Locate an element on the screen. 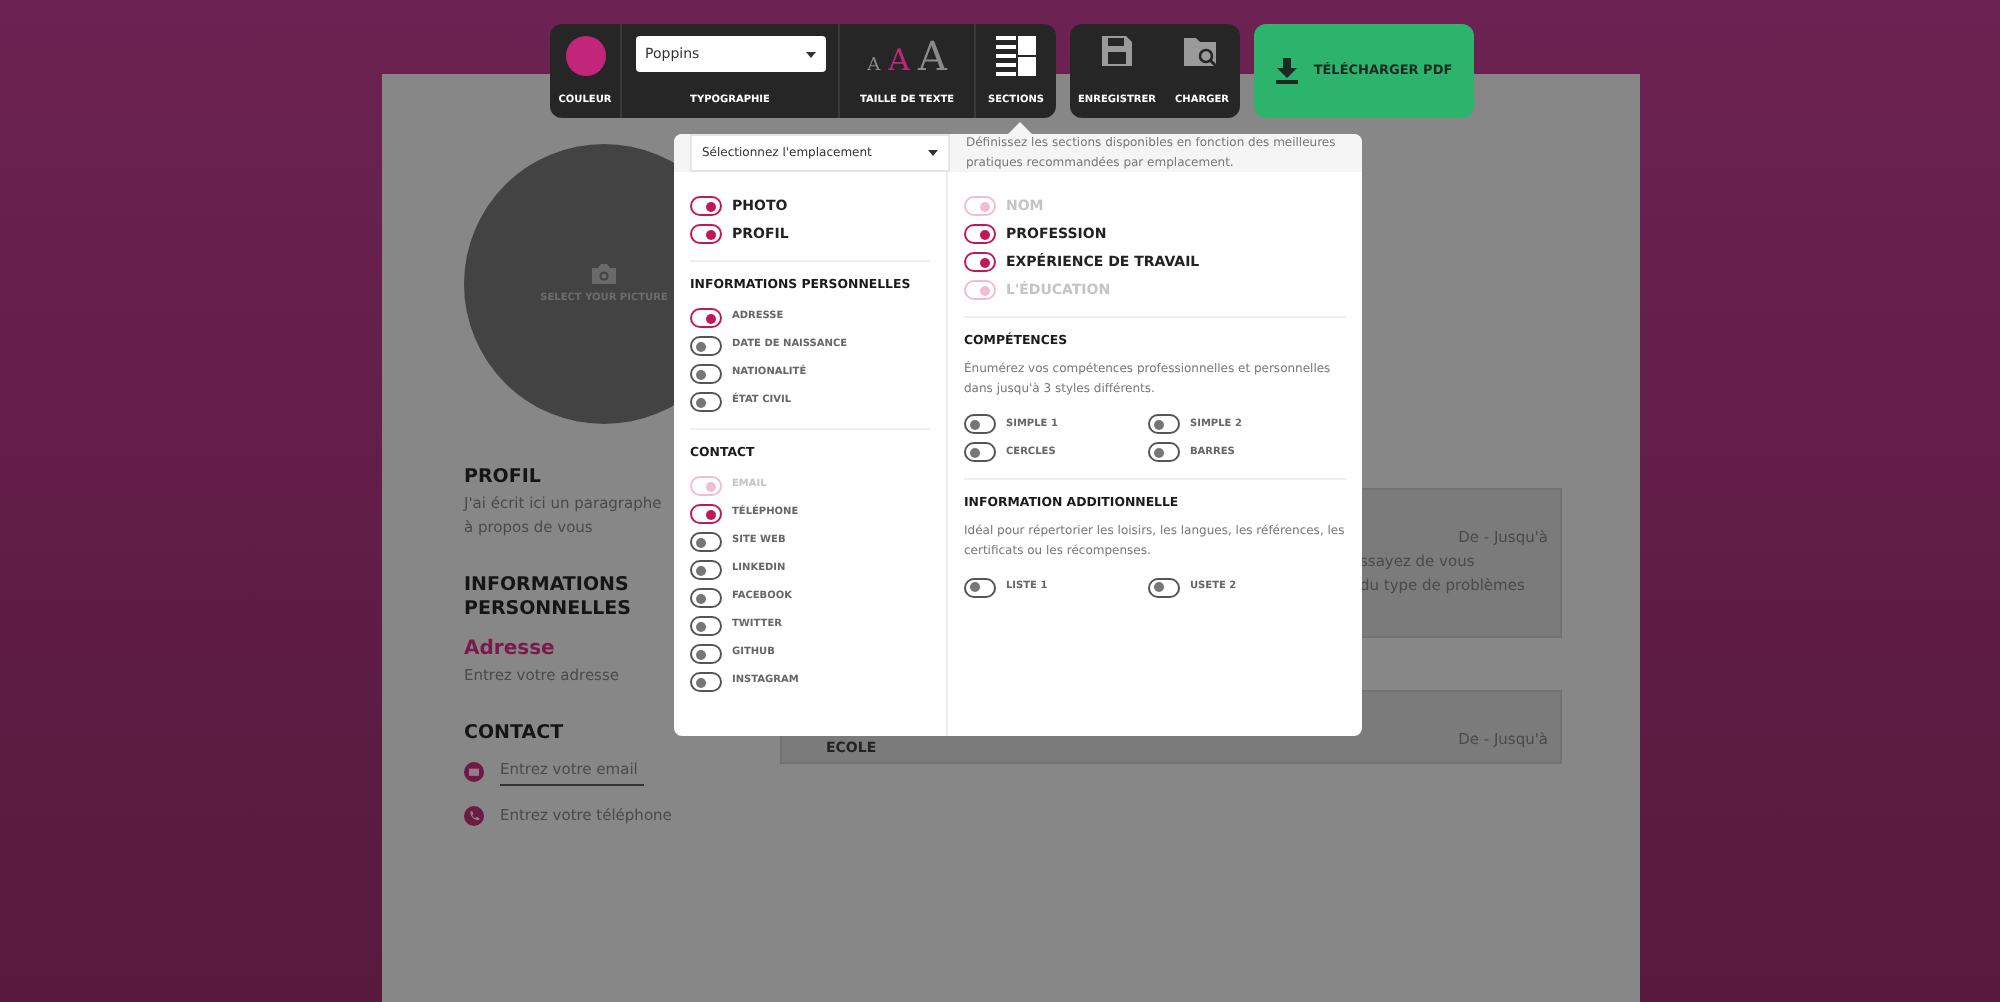 The image size is (2000, 1002). camera-icon is located at coordinates (604, 272).